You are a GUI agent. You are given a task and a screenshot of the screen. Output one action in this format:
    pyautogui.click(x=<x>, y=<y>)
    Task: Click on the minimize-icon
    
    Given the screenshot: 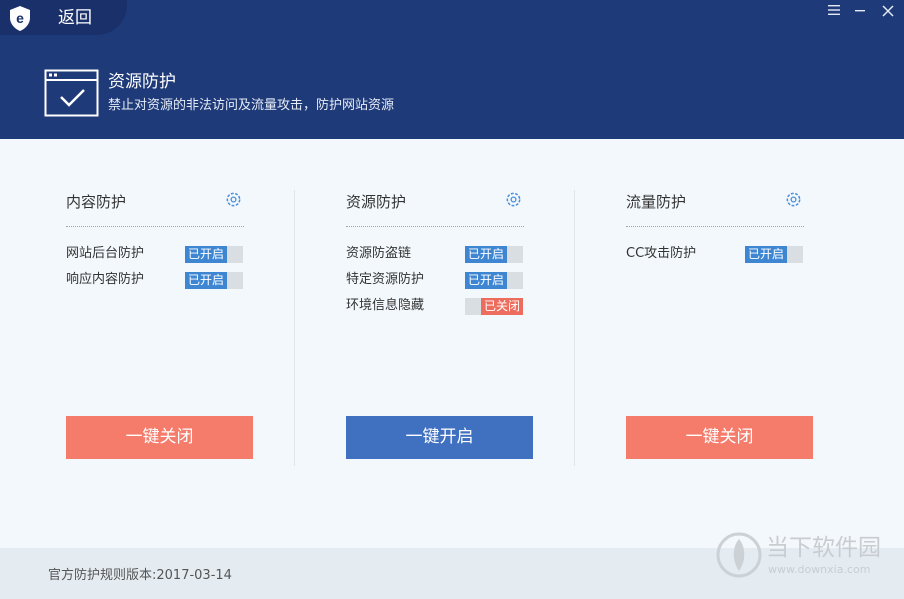 What is the action you would take?
    pyautogui.click(x=860, y=12)
    